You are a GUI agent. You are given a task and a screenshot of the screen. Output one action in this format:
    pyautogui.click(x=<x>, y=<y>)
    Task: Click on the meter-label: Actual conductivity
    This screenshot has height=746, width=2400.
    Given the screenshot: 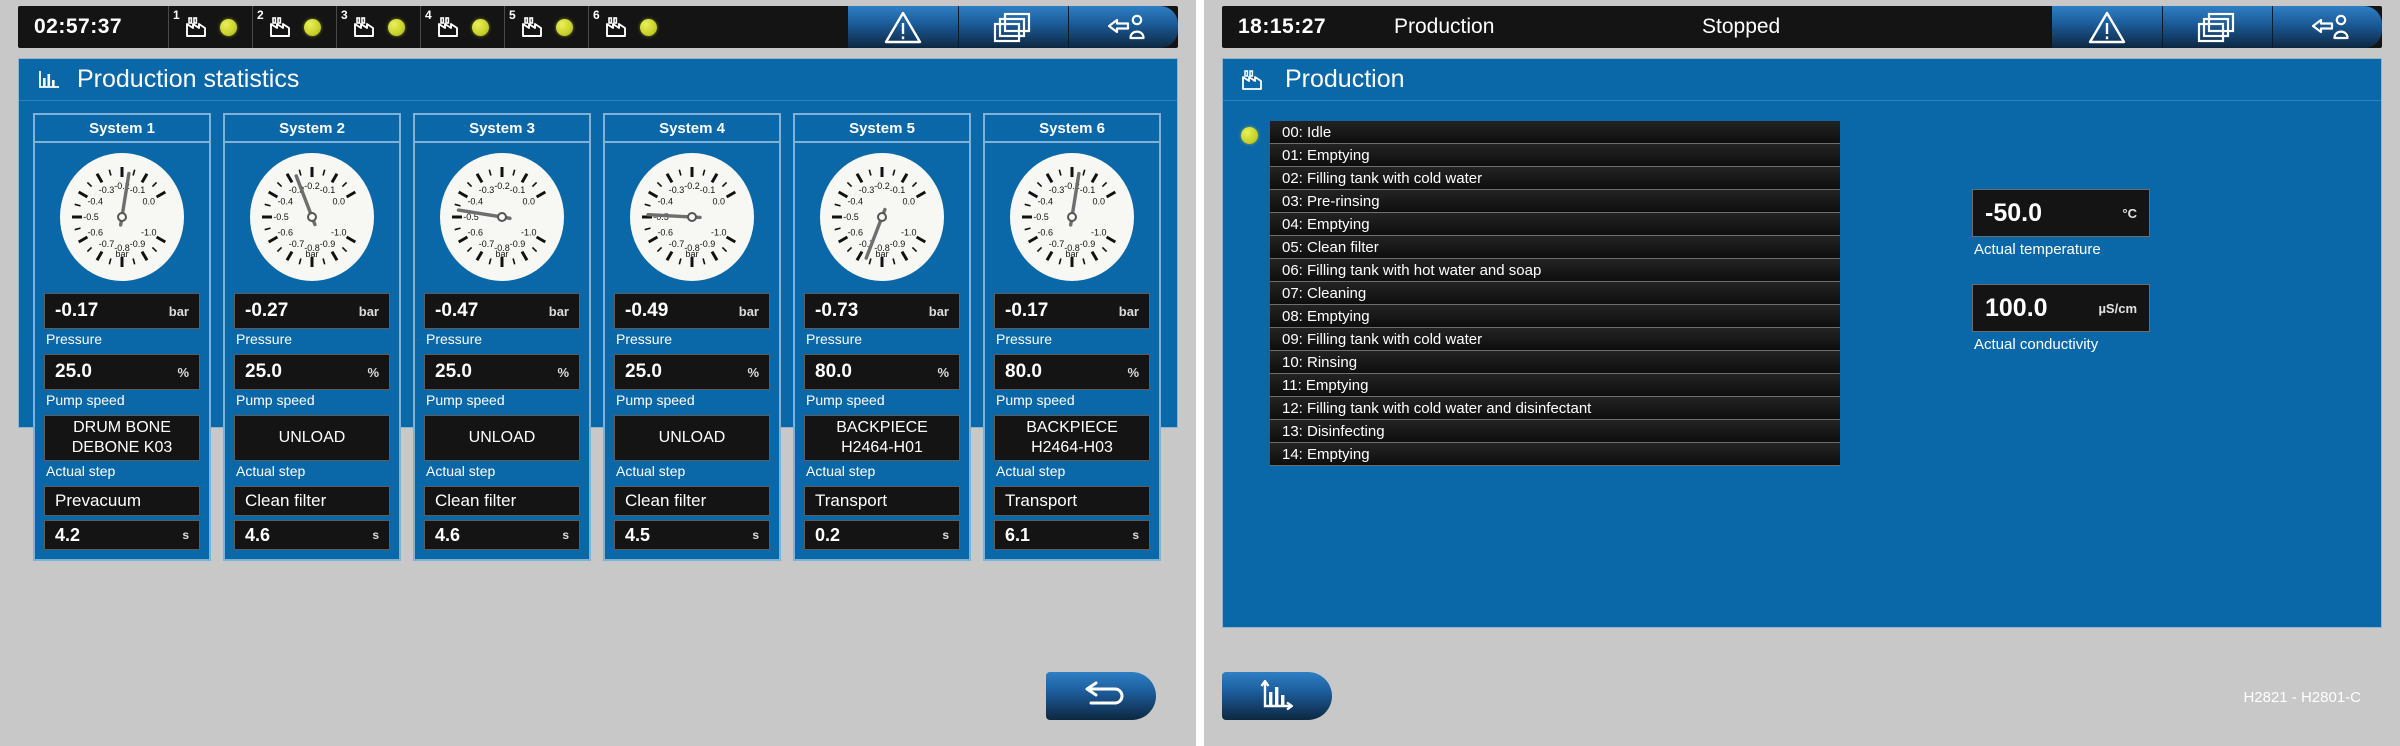 What is the action you would take?
    pyautogui.click(x=2036, y=344)
    